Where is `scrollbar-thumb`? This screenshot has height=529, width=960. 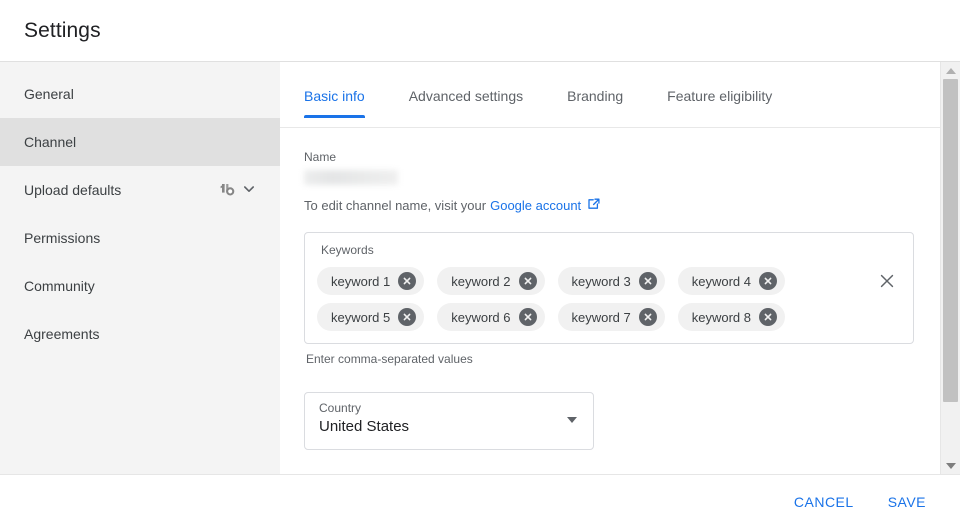
scrollbar-thumb is located at coordinates (950, 240).